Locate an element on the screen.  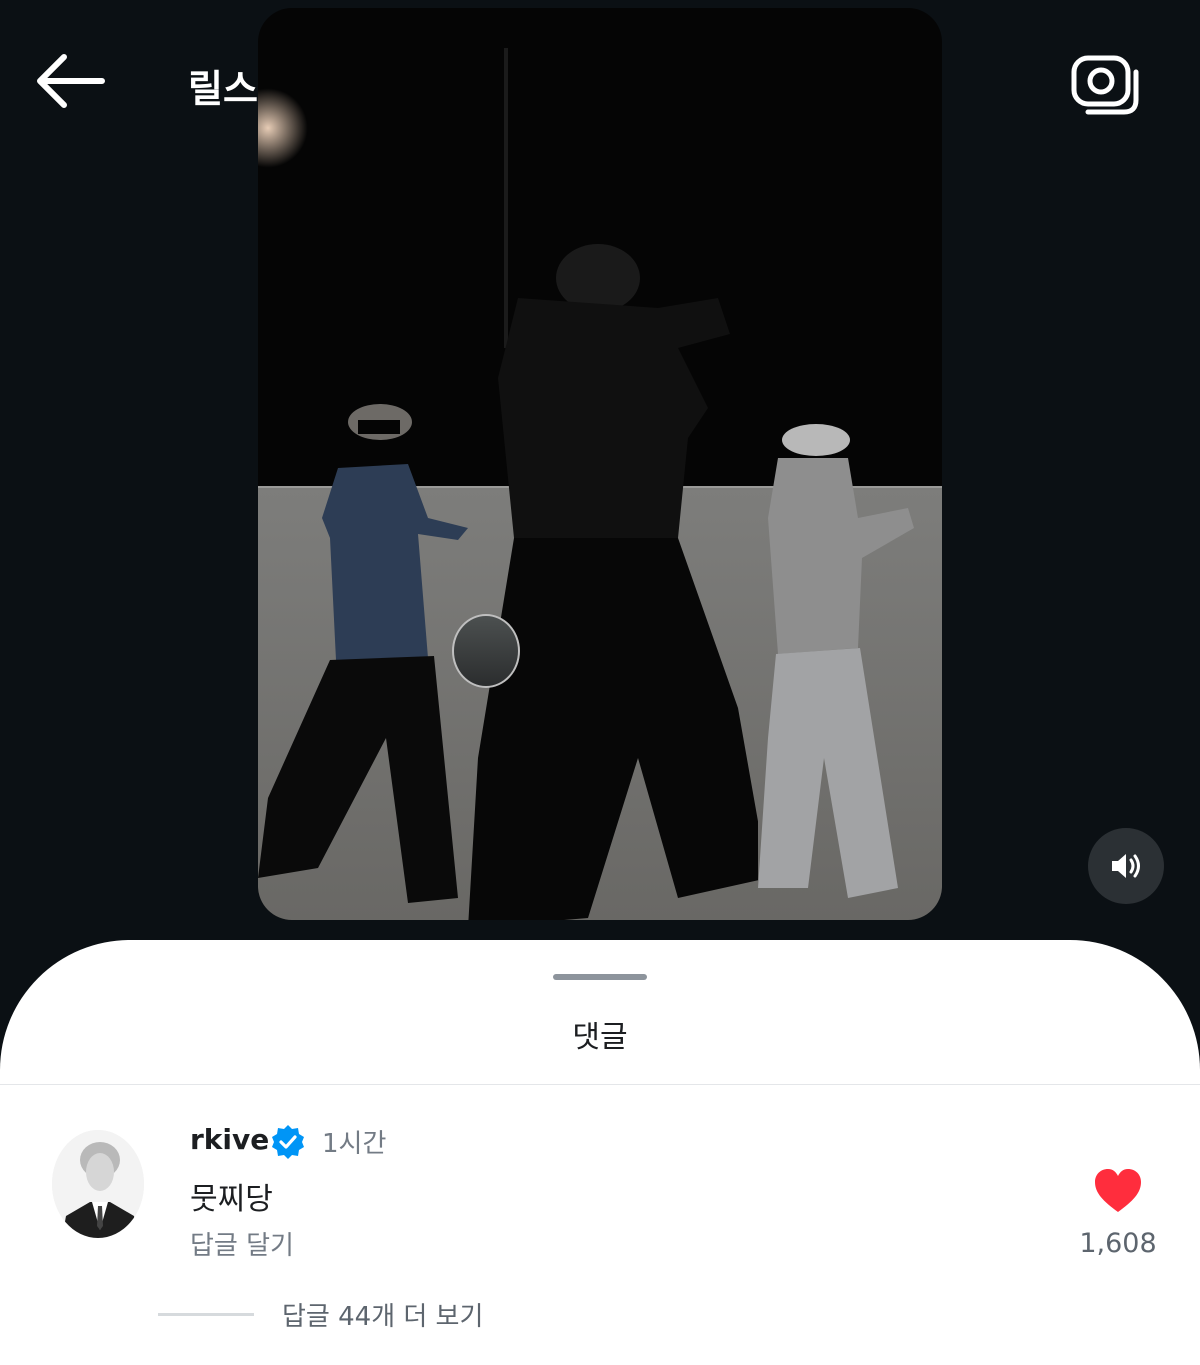
camera-icon is located at coordinates (1105, 85).